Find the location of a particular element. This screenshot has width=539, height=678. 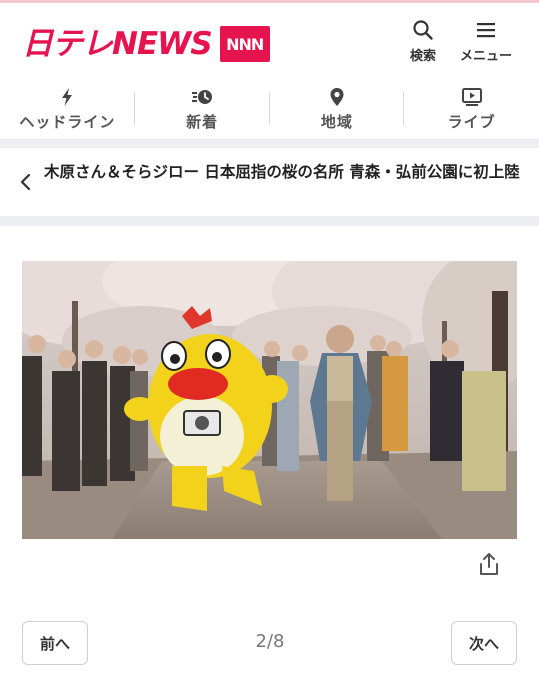

play-screen-icon is located at coordinates (471, 97).